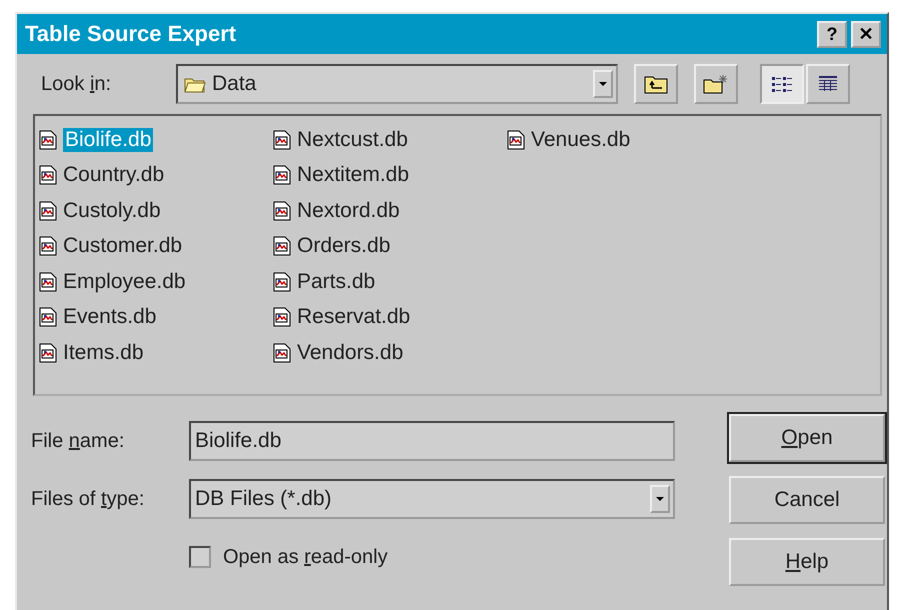 The height and width of the screenshot is (610, 904). I want to click on dialog-button: Help, so click(807, 562).